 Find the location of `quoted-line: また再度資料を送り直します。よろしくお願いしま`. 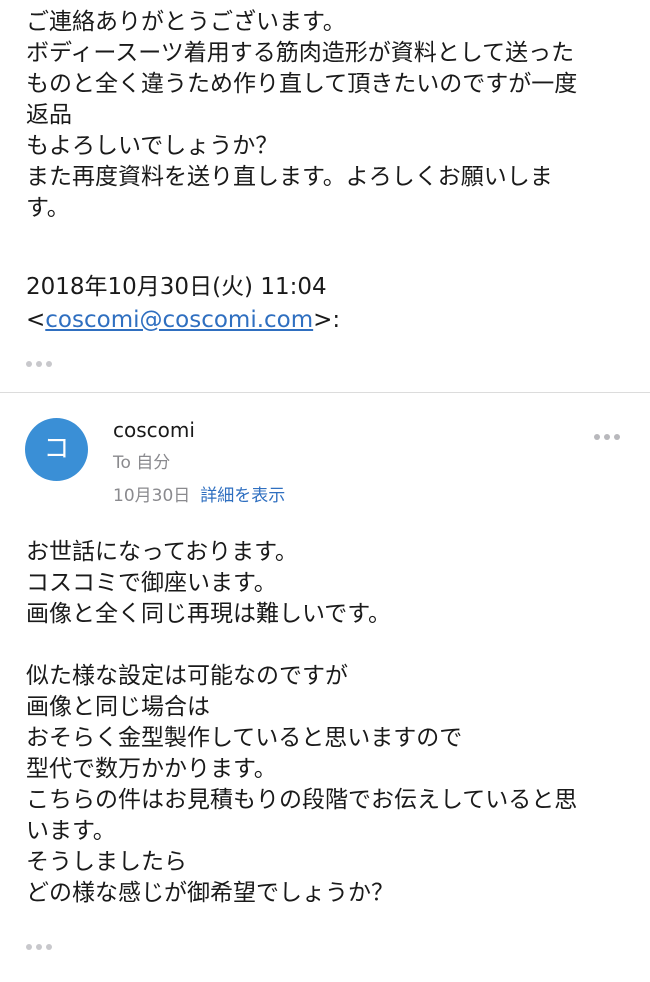

quoted-line: また再度資料を送り直します。よろしくお願いしま is located at coordinates (289, 177).